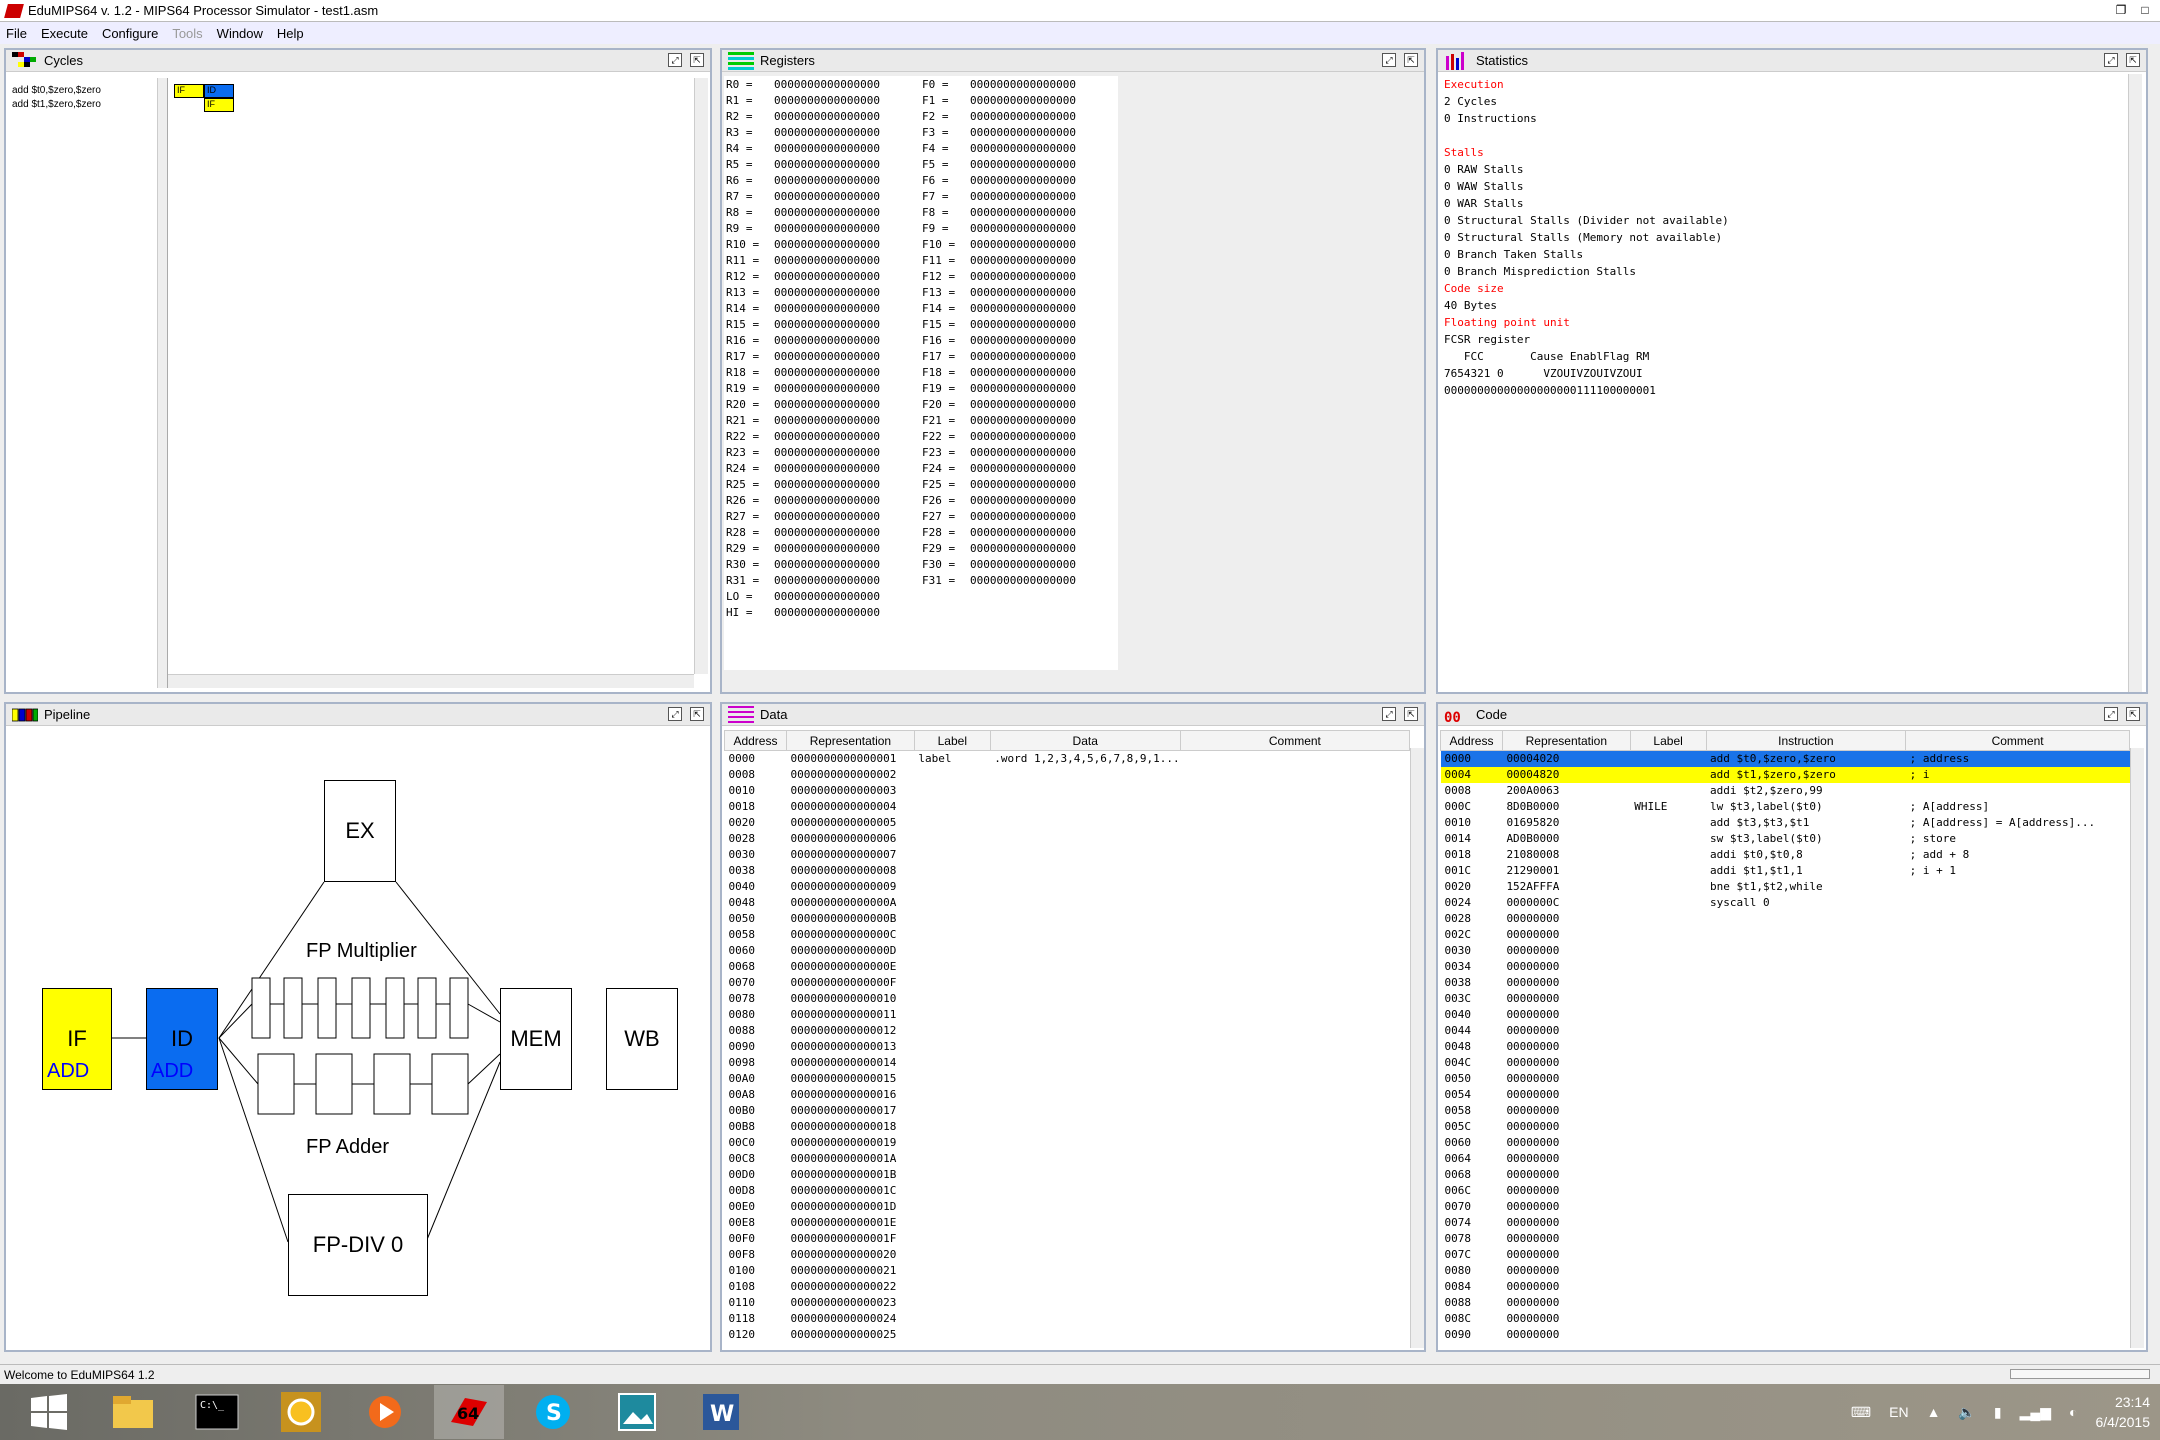 Image resolution: width=2160 pixels, height=1440 pixels. What do you see at coordinates (1785, 1111) in the screenshot?
I see `code-table-row: 0058 00000000` at bounding box center [1785, 1111].